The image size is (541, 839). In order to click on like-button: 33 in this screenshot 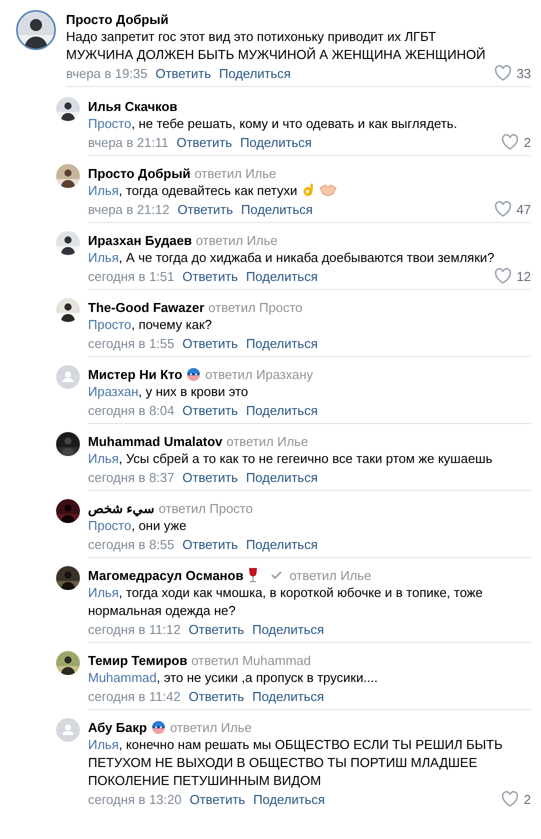, I will do `click(512, 73)`.